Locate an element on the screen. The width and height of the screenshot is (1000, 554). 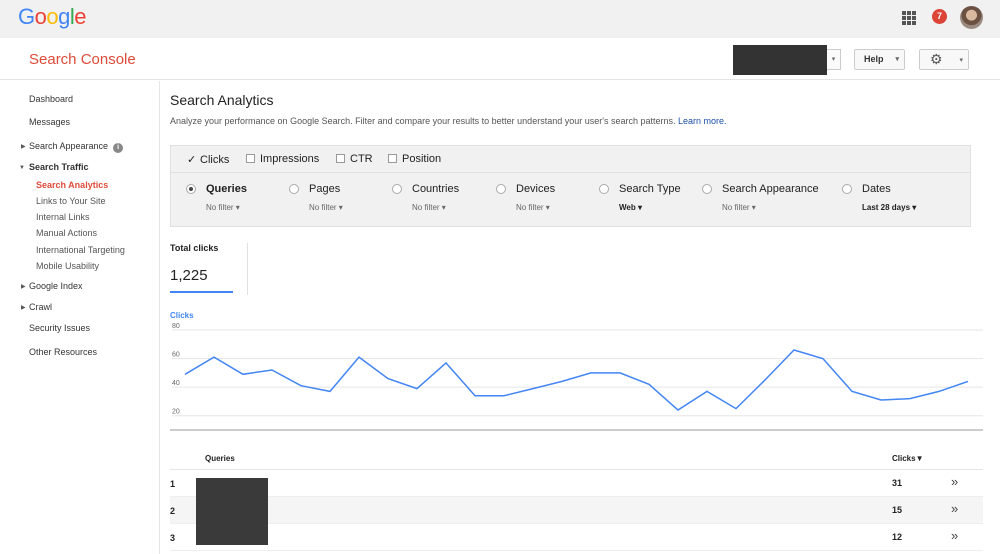
apps-grid-icon is located at coordinates (909, 18).